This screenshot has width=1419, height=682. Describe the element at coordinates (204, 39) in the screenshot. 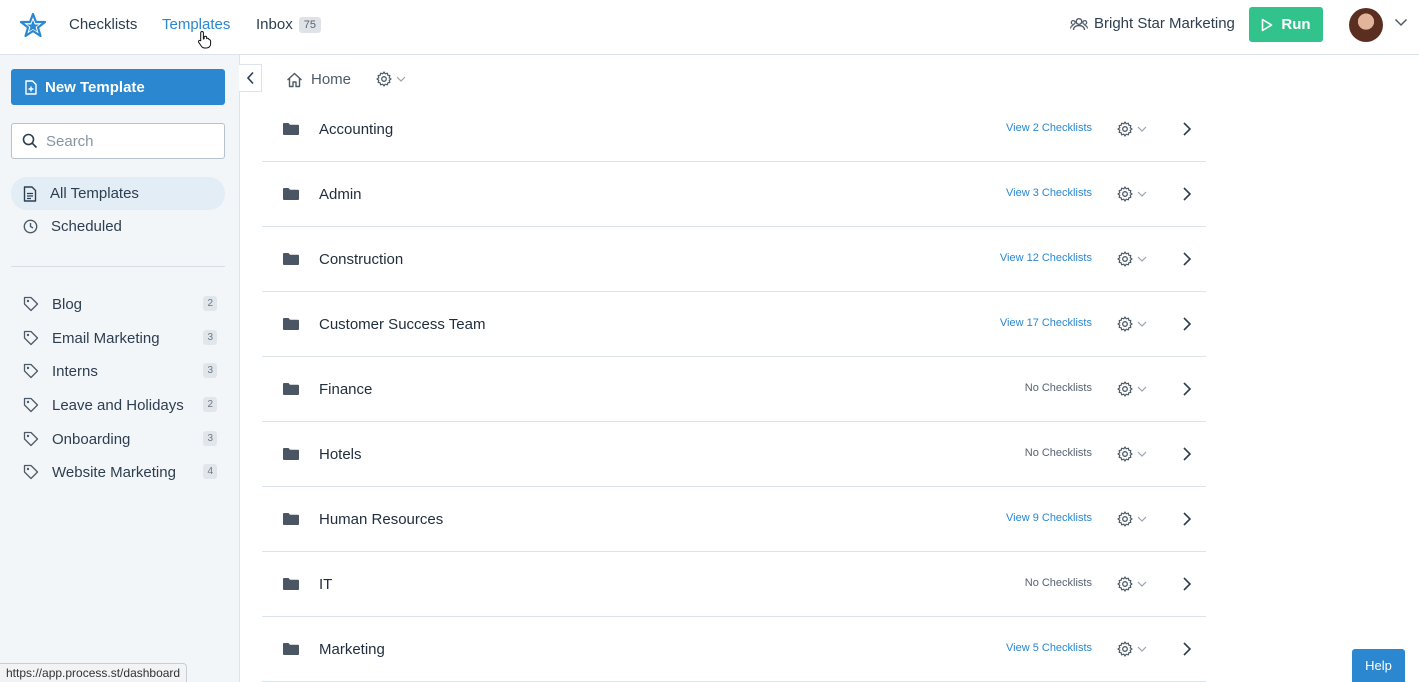

I see `hand-cursor-icon` at that location.